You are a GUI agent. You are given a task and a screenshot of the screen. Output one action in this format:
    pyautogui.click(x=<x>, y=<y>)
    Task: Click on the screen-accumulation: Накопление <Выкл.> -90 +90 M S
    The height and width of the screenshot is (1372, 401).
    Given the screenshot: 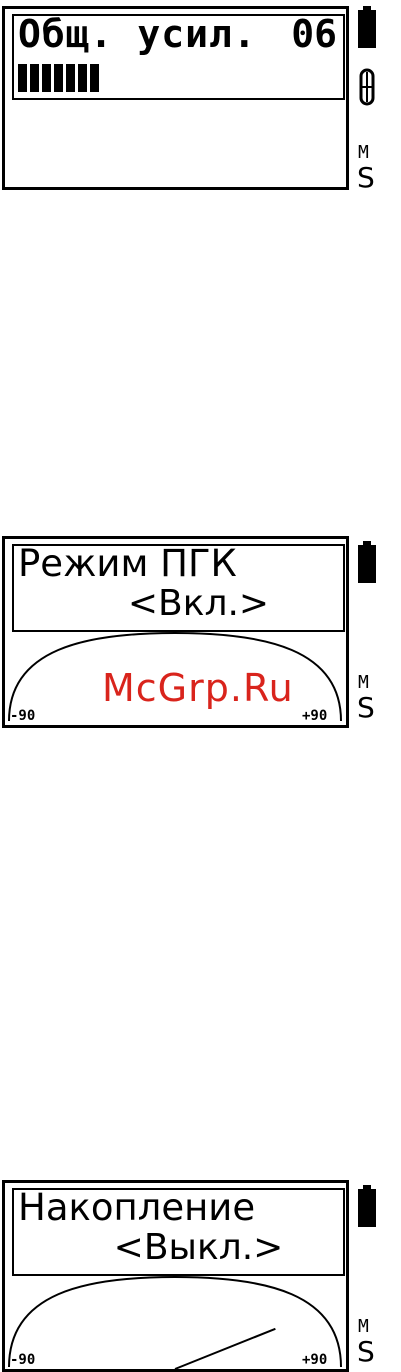 What is the action you would take?
    pyautogui.click(x=200, y=1276)
    